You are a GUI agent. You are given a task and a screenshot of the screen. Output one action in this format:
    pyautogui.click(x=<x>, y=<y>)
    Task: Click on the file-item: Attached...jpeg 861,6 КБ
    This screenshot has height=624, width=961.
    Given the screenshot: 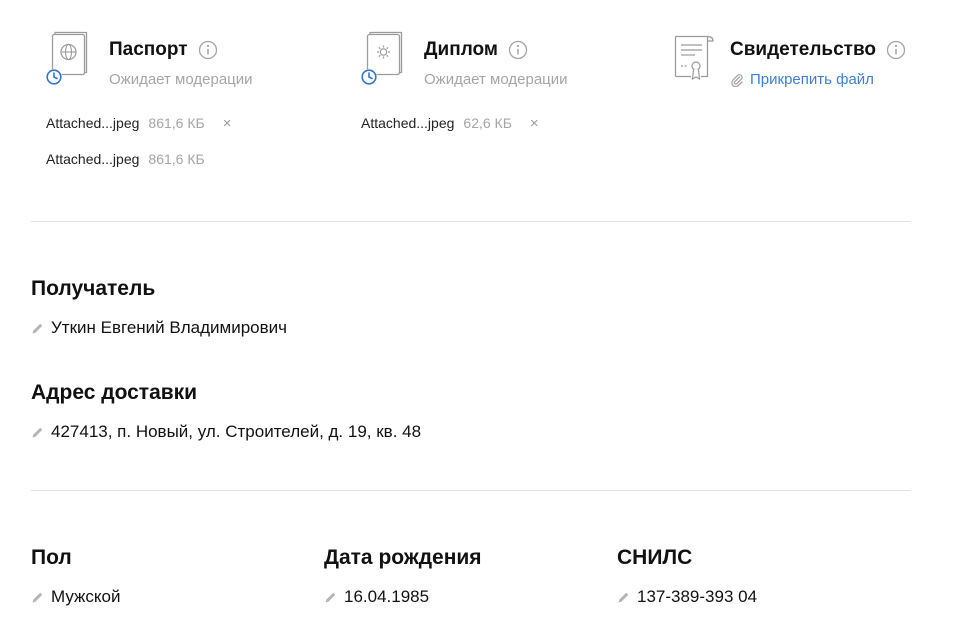 What is the action you would take?
    pyautogui.click(x=125, y=159)
    